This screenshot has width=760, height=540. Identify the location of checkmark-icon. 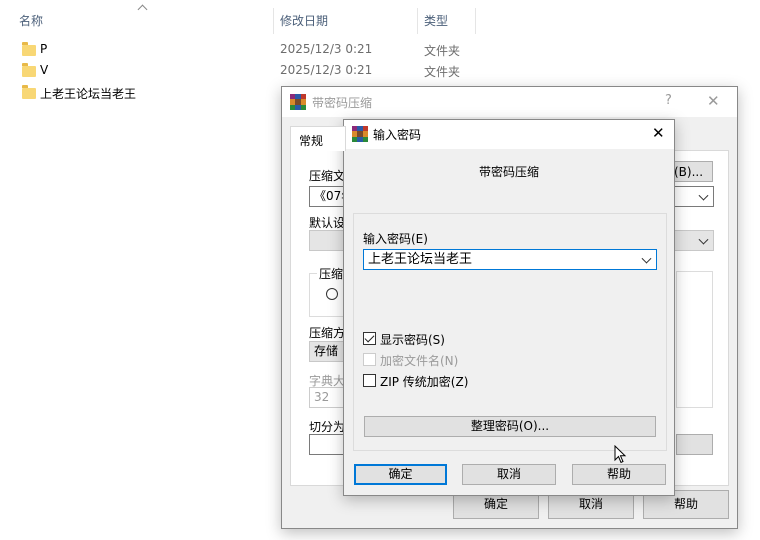
(369, 337).